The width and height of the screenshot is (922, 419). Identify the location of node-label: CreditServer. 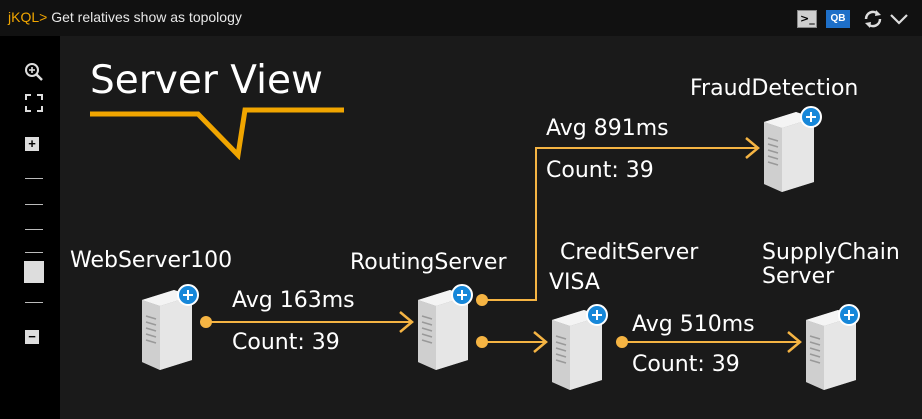
(629, 252).